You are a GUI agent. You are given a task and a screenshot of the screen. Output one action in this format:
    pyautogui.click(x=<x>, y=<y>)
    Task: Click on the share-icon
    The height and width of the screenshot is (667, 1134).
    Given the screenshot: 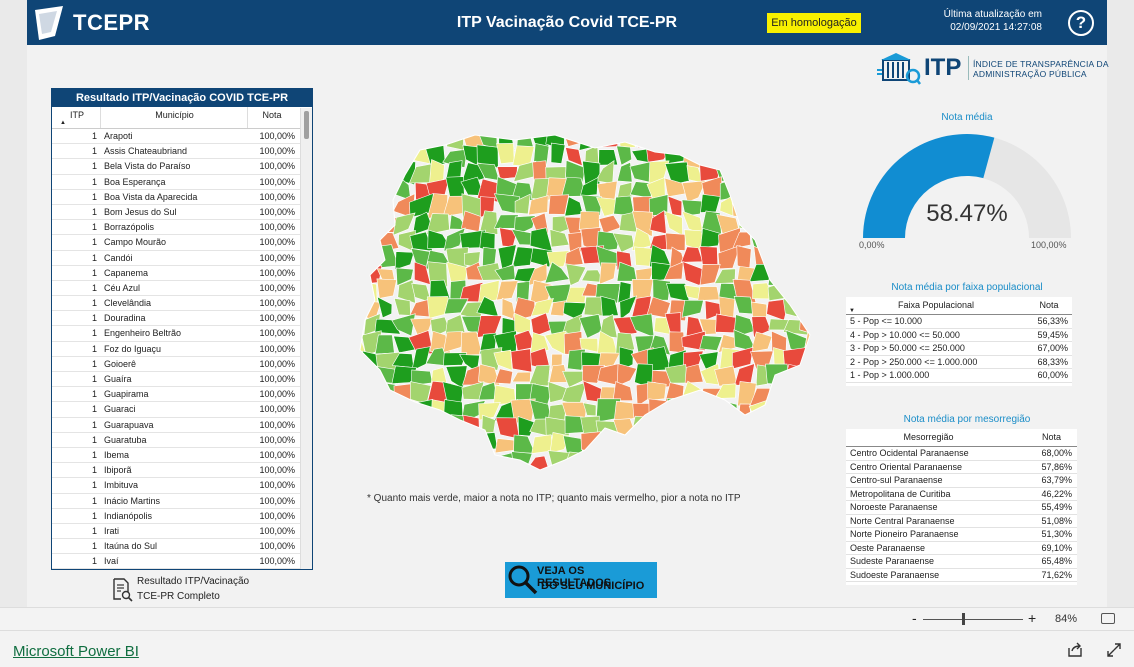 What is the action you would take?
    pyautogui.click(x=1075, y=650)
    